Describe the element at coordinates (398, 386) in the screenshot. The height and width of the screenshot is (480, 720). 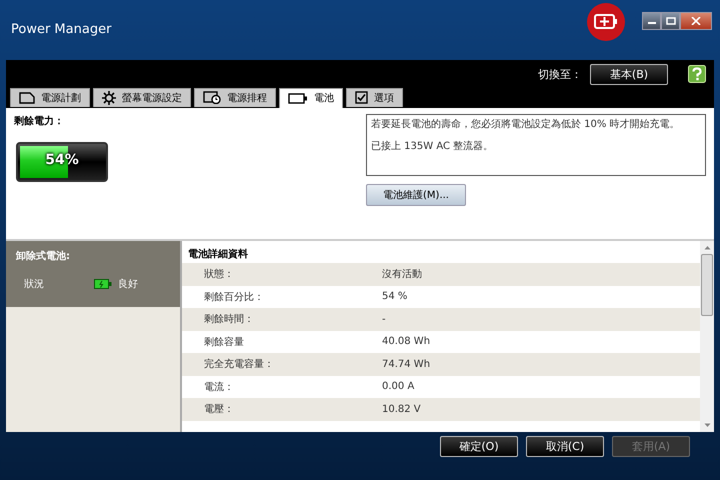
I see `detail-value: 0.00 A` at that location.